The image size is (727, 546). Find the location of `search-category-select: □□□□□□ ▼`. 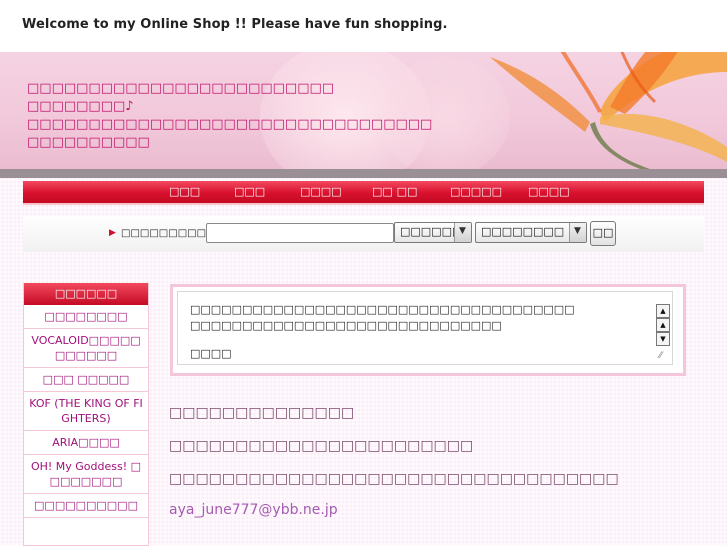

search-category-select: □□□□□□ ▼ is located at coordinates (433, 232).